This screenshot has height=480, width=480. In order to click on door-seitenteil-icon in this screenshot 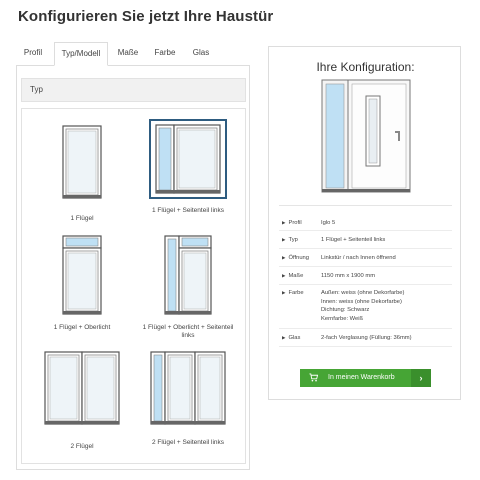, I will do `click(188, 159)`.